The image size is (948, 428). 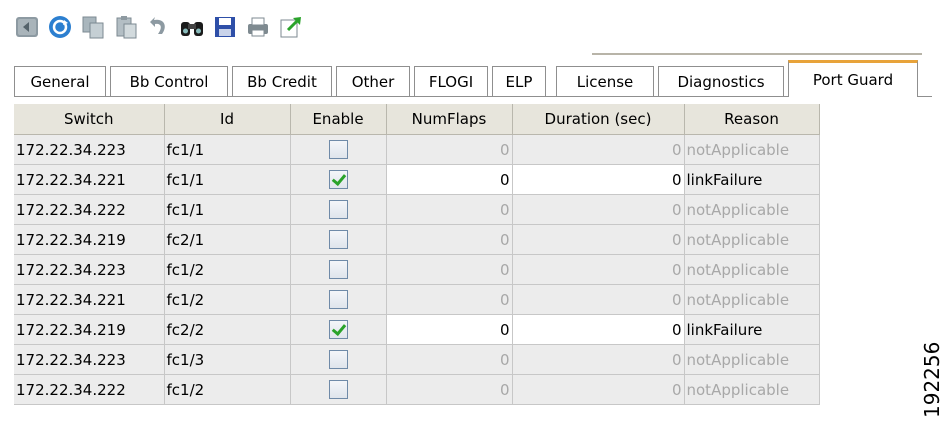 I want to click on toolbar, so click(x=160, y=27).